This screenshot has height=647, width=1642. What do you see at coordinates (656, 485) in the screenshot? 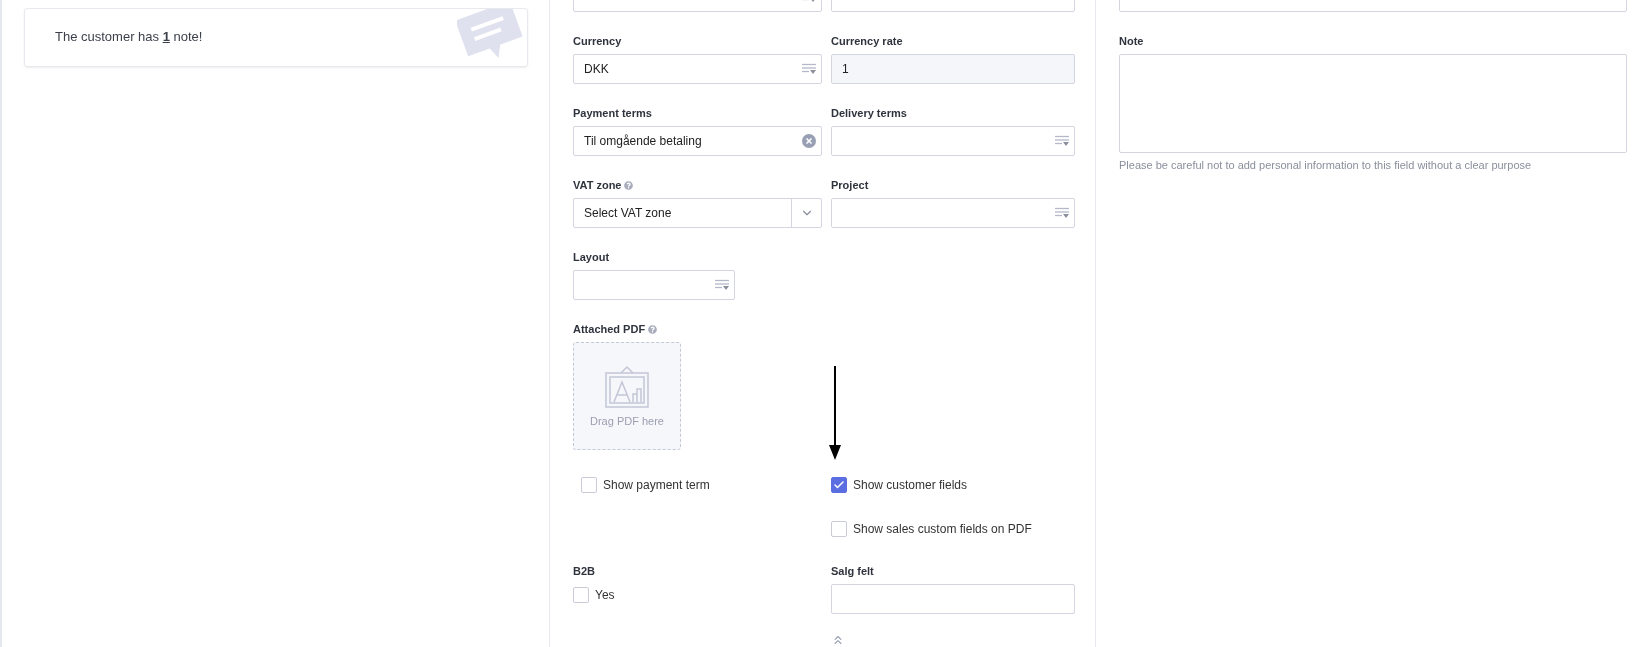
I see `checkbox-label: Show payment term` at bounding box center [656, 485].